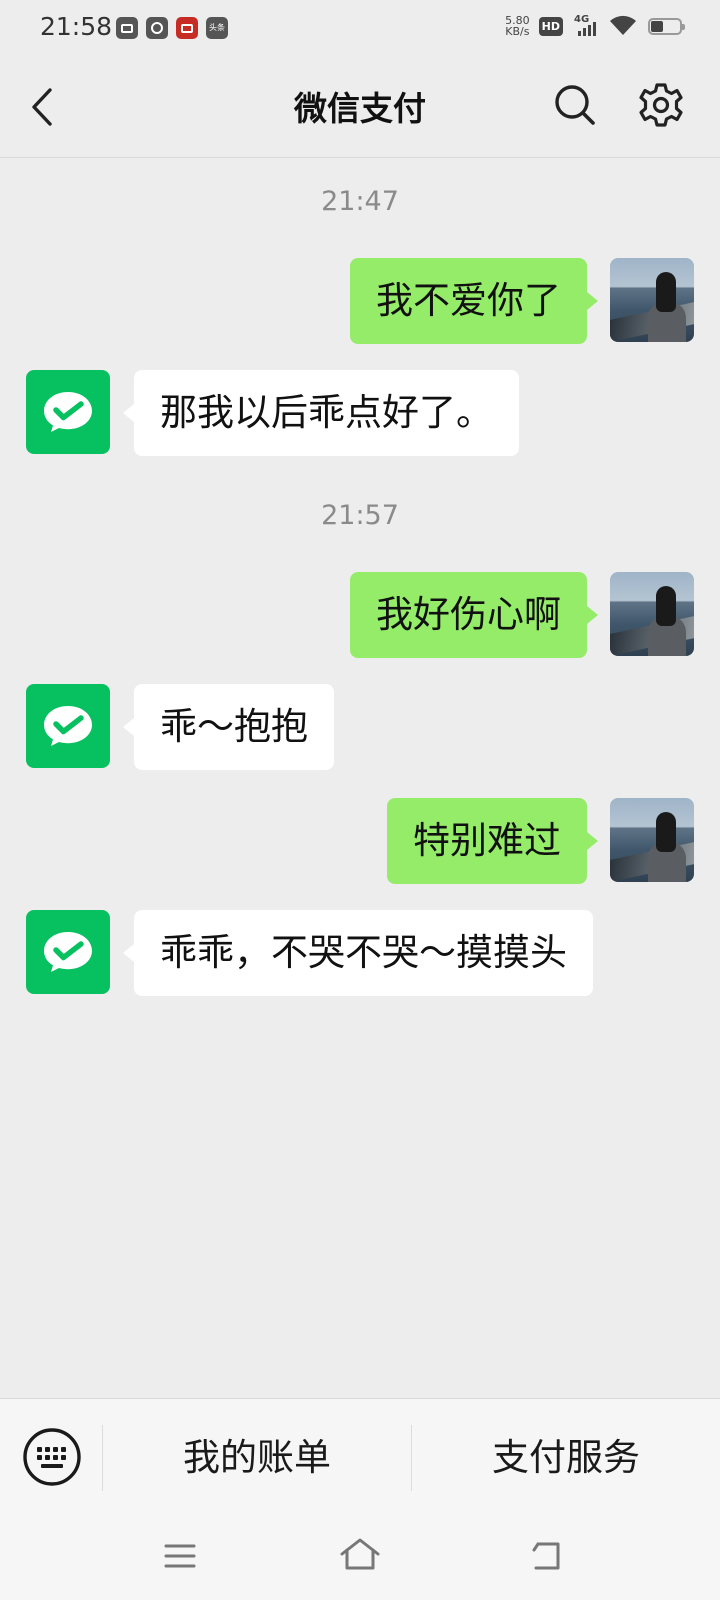  I want to click on keyboard-icon, so click(52, 1457).